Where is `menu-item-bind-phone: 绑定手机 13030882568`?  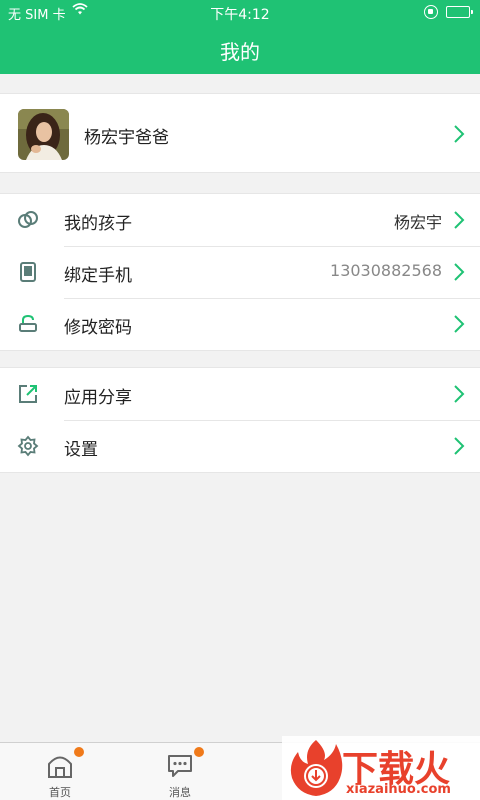
menu-item-bind-phone: 绑定手机 13030882568 is located at coordinates (240, 272).